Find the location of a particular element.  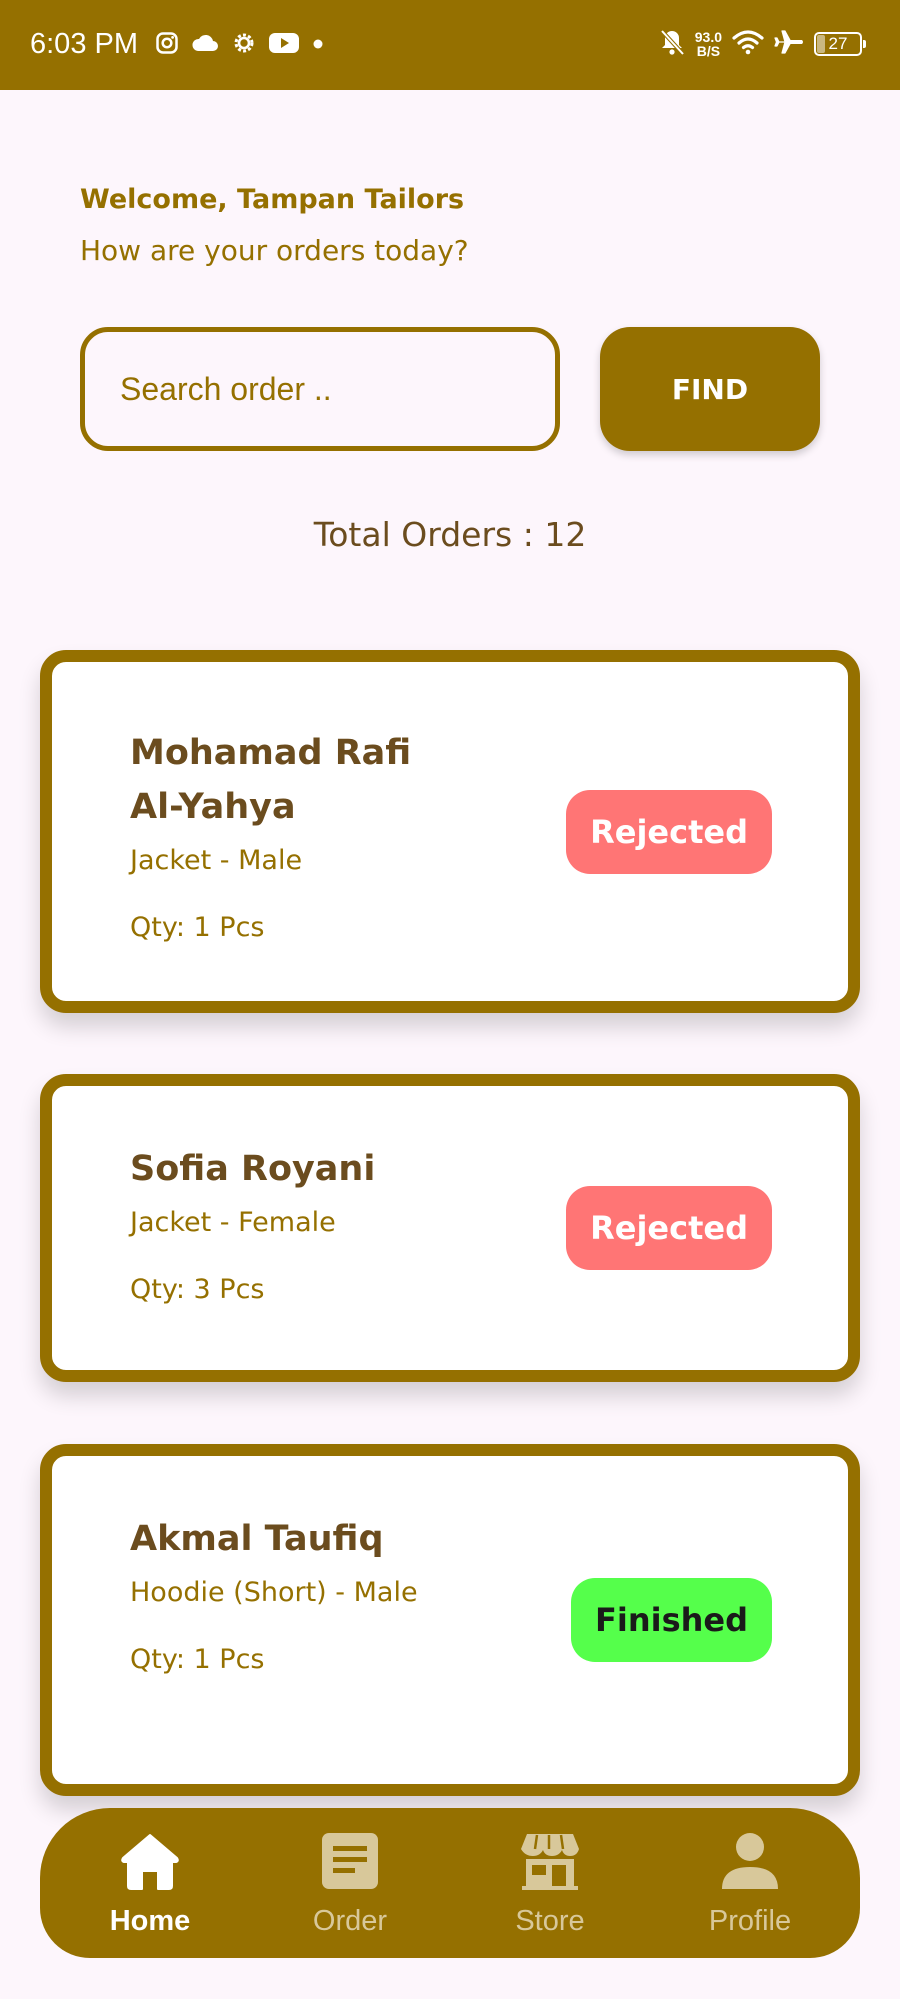

order-item: Jacket - Male is located at coordinates (216, 860).